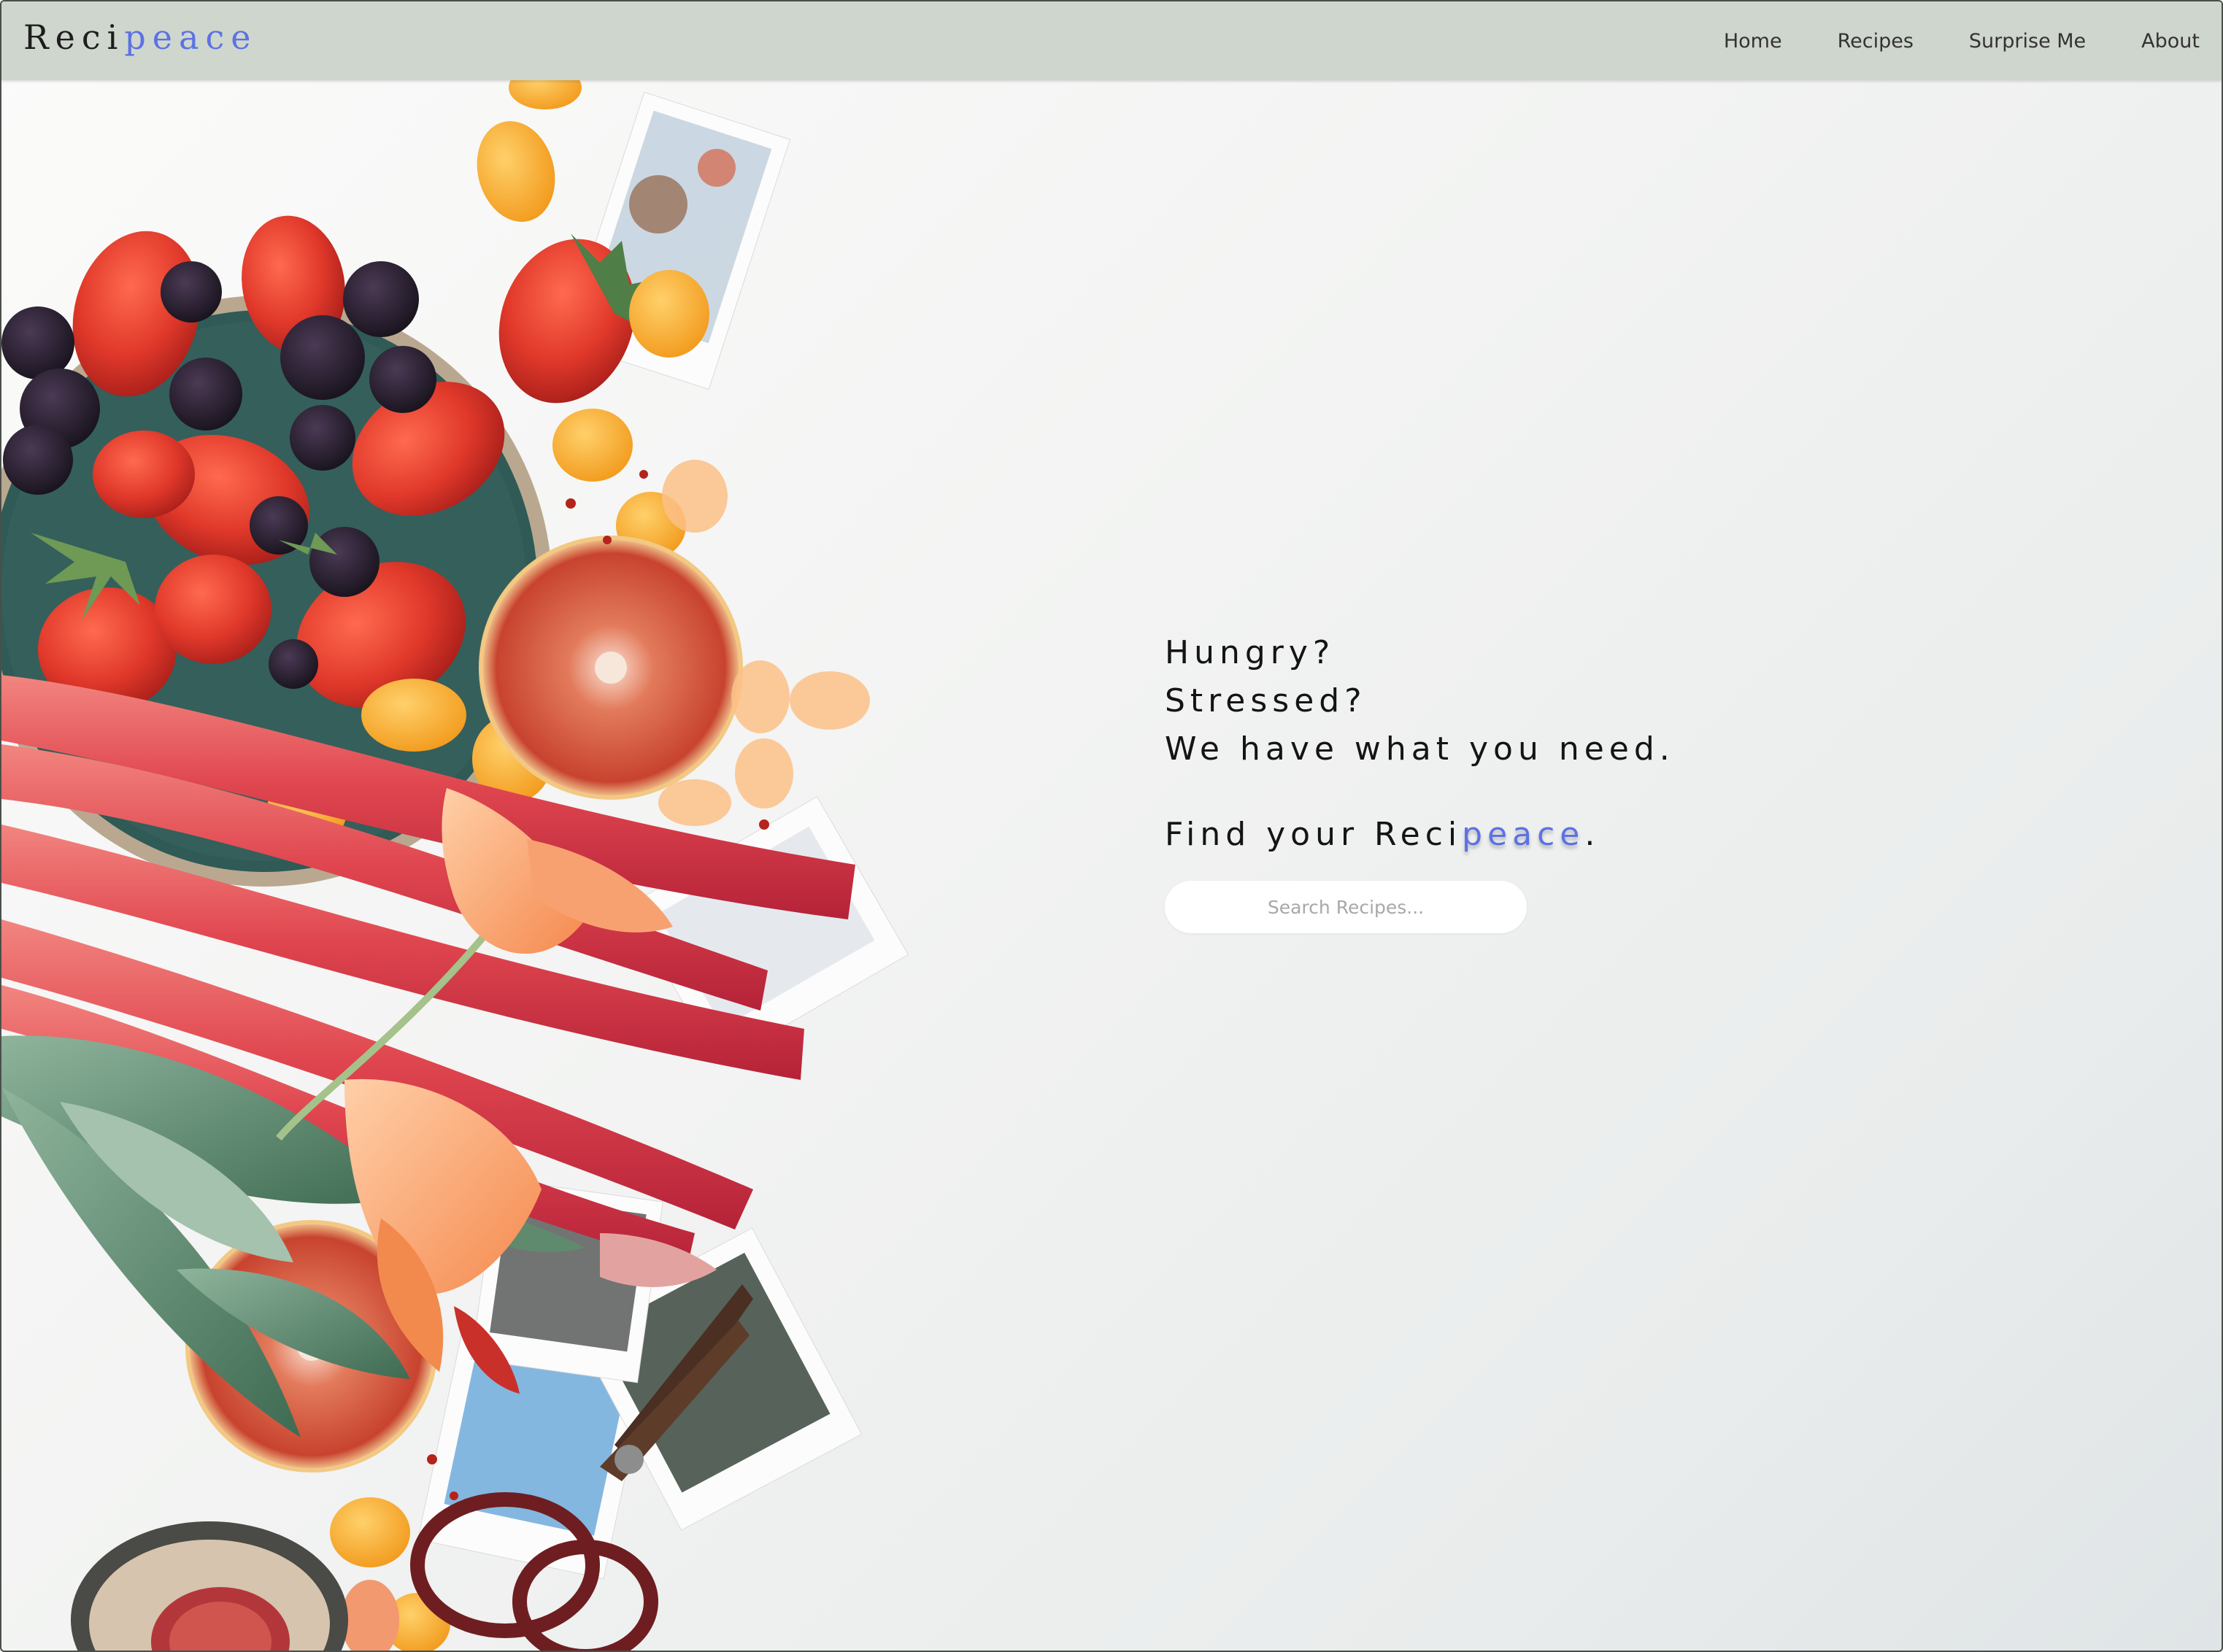 The width and height of the screenshot is (2223, 1652). Describe the element at coordinates (2028, 41) in the screenshot. I see `nav-surprise-me: Surprise Me` at that location.